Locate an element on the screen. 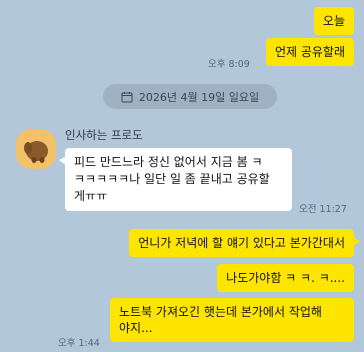 This screenshot has width=364, height=352. sender-avatar is located at coordinates (36, 149).